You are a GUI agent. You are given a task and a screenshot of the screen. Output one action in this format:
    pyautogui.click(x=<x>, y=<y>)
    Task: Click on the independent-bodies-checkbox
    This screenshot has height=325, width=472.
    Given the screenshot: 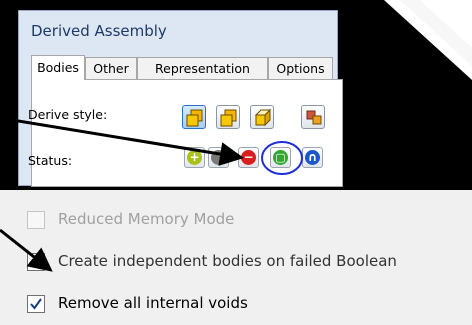 What is the action you would take?
    pyautogui.click(x=36, y=262)
    